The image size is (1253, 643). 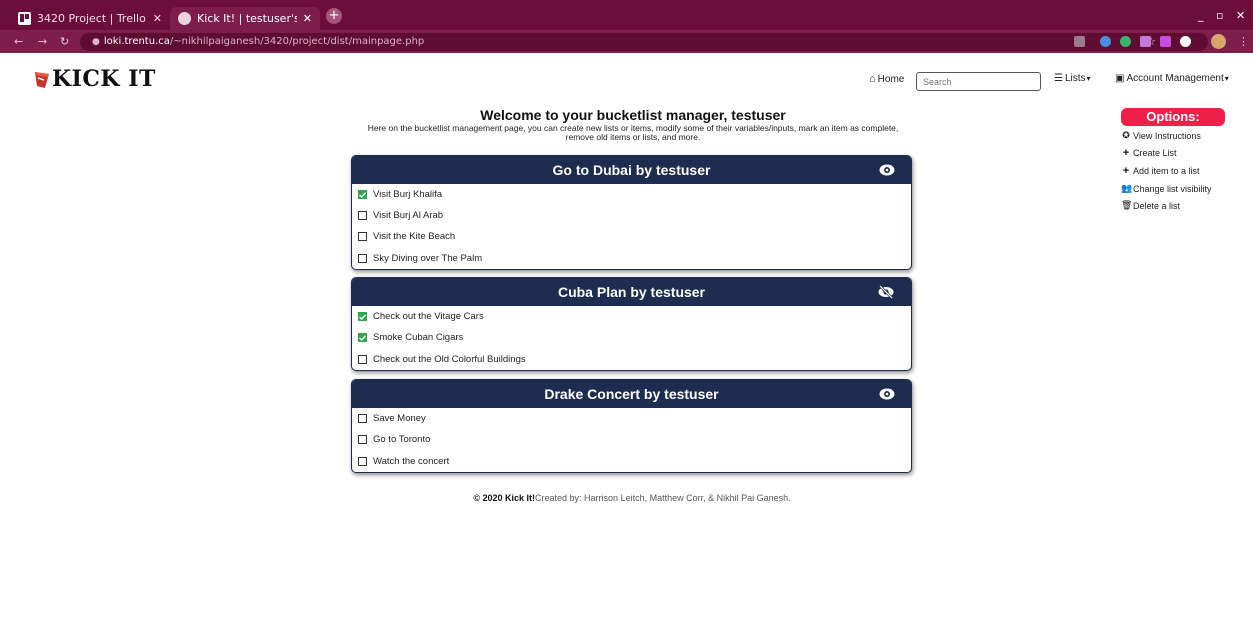 I want to click on bucket-logo-icon, so click(x=42, y=79).